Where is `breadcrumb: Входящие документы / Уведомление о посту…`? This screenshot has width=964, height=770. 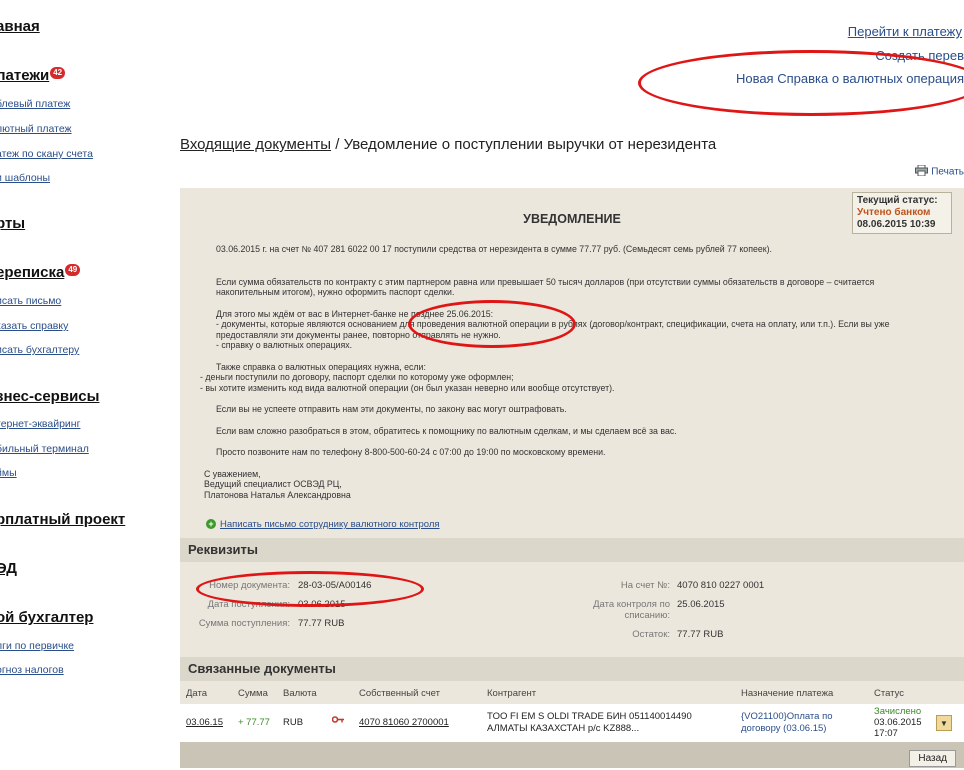
breadcrumb: Входящие документы / Уведомление о посту… is located at coordinates (448, 144).